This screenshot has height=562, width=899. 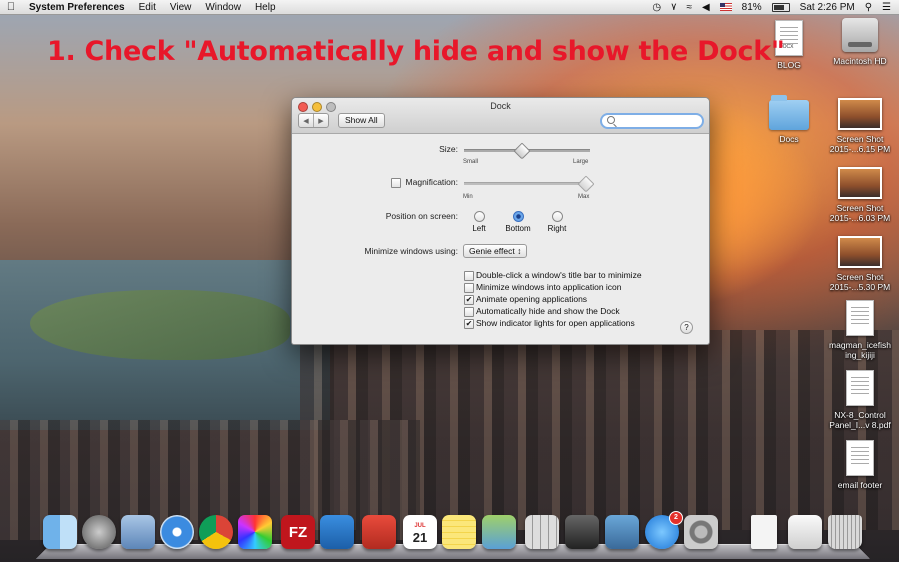 What do you see at coordinates (177, 532) in the screenshot?
I see `safari-icon` at bounding box center [177, 532].